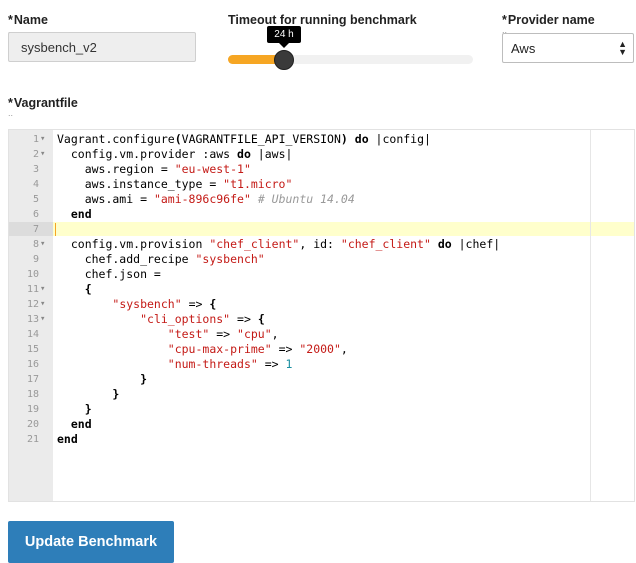  I want to click on provider-label: *Provider name, so click(548, 20).